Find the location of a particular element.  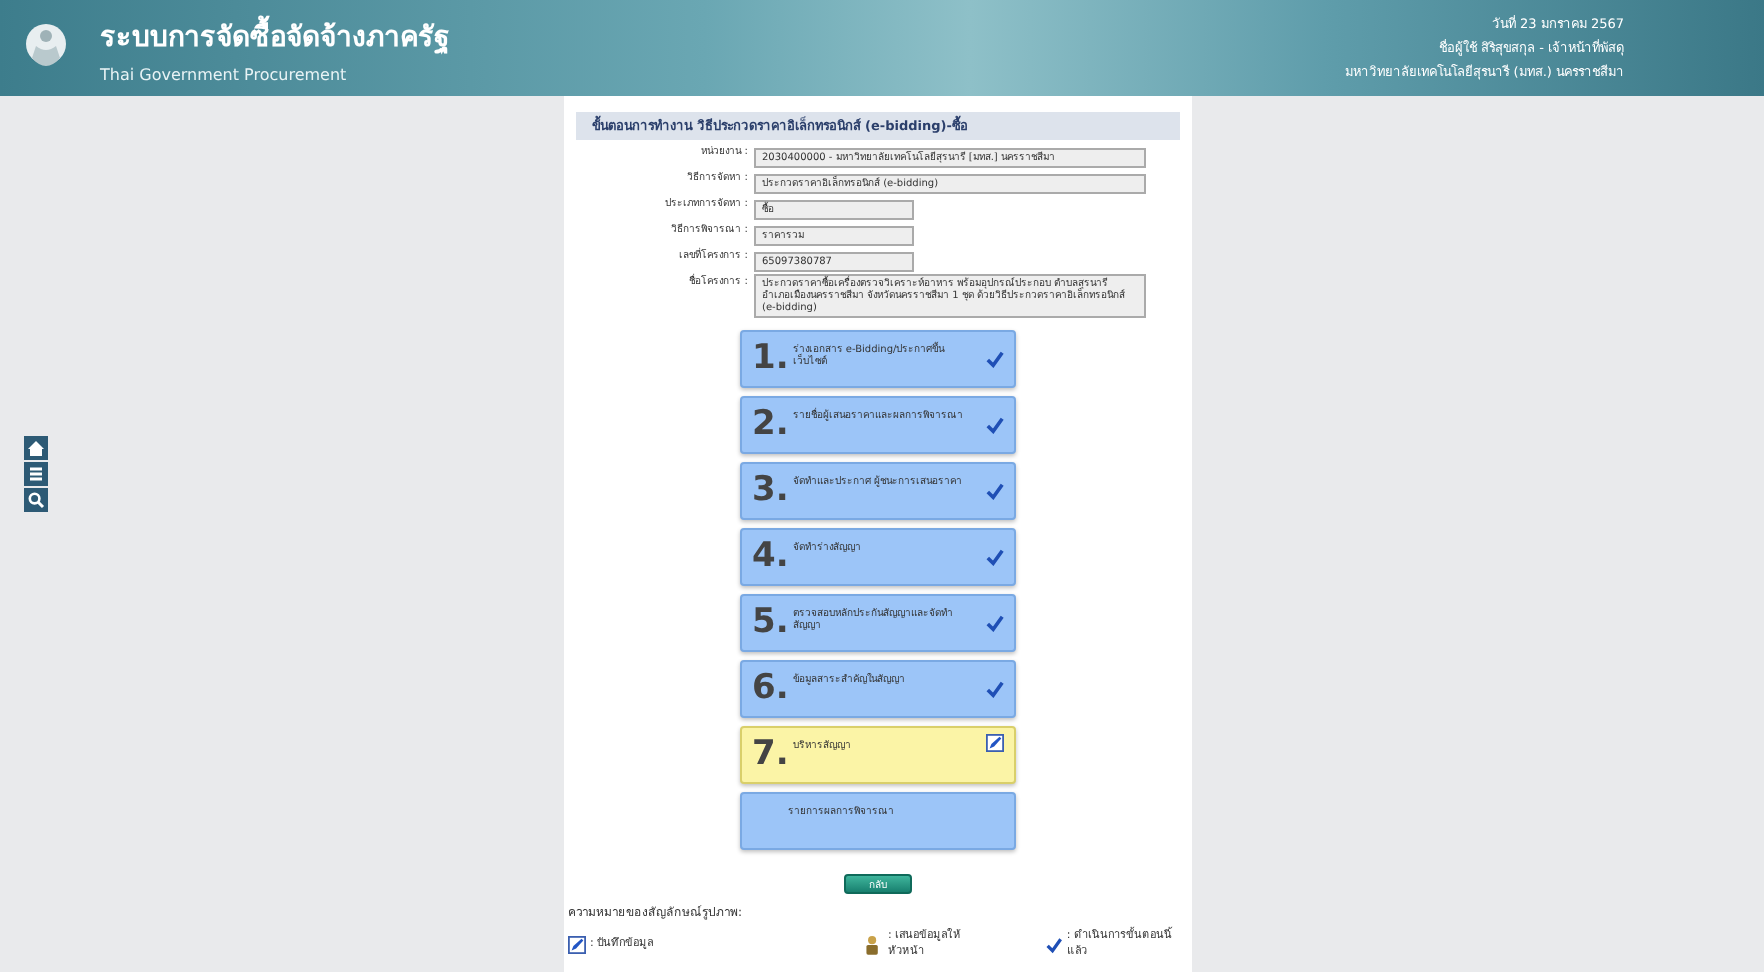

step-number: 2. is located at coordinates (770, 425).